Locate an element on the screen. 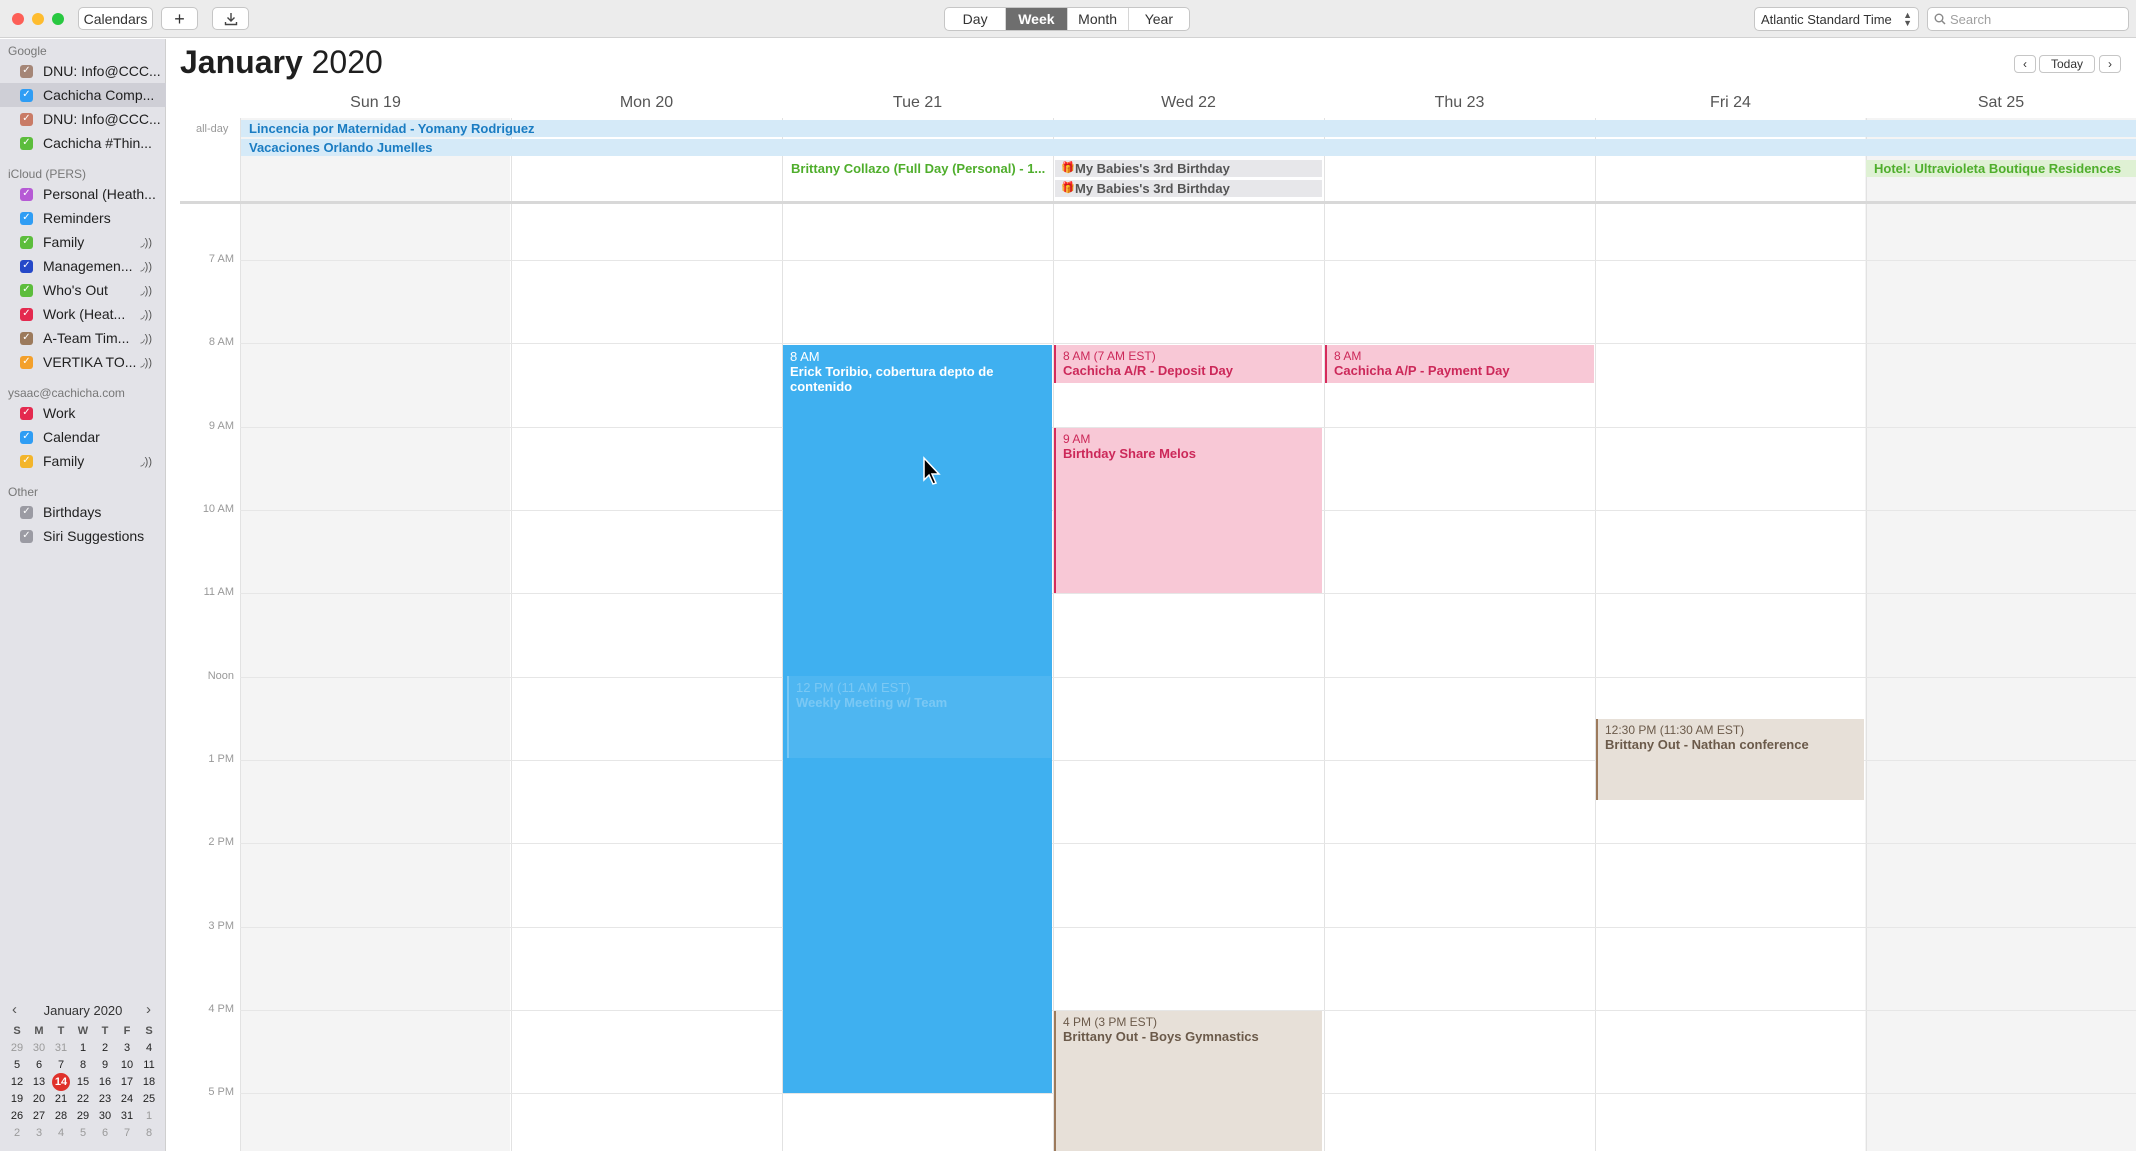 The image size is (2136, 1151). mini-calendar-day: 25 is located at coordinates (149, 1099).